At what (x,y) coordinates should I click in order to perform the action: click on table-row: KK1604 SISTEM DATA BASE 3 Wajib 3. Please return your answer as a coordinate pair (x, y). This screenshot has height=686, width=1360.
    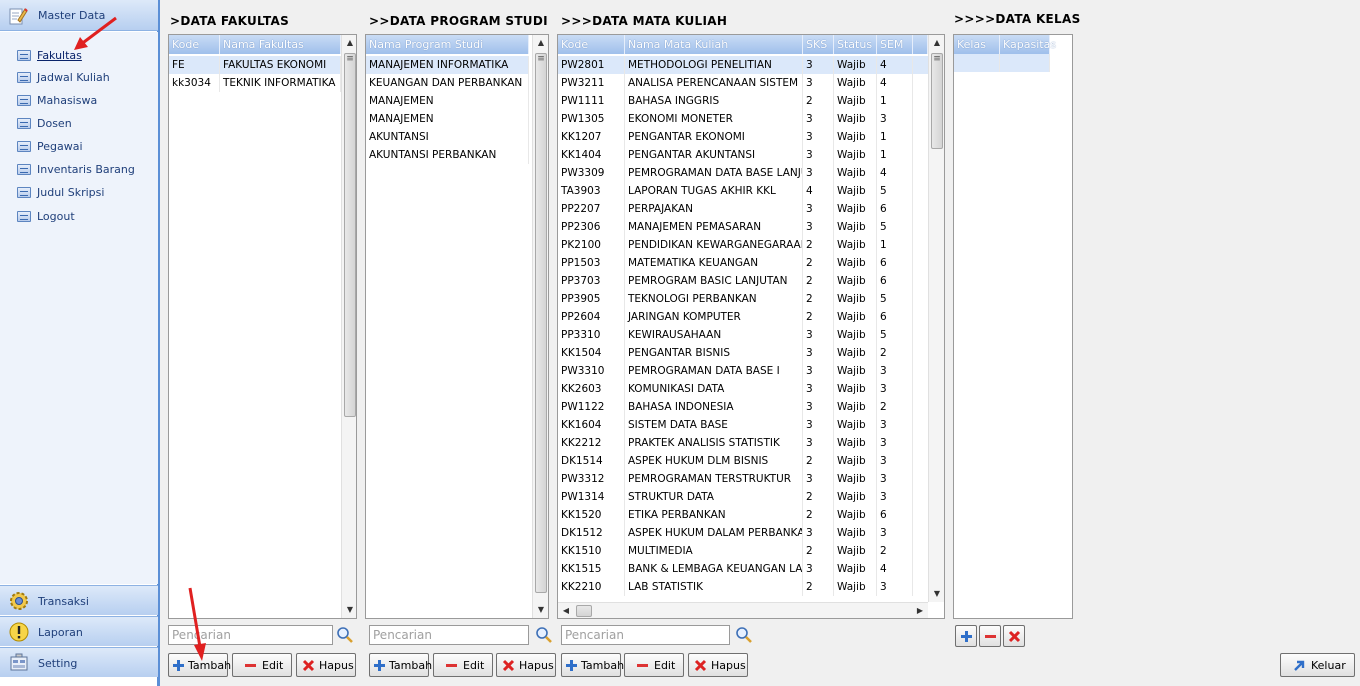
    Looking at the image, I should click on (743, 425).